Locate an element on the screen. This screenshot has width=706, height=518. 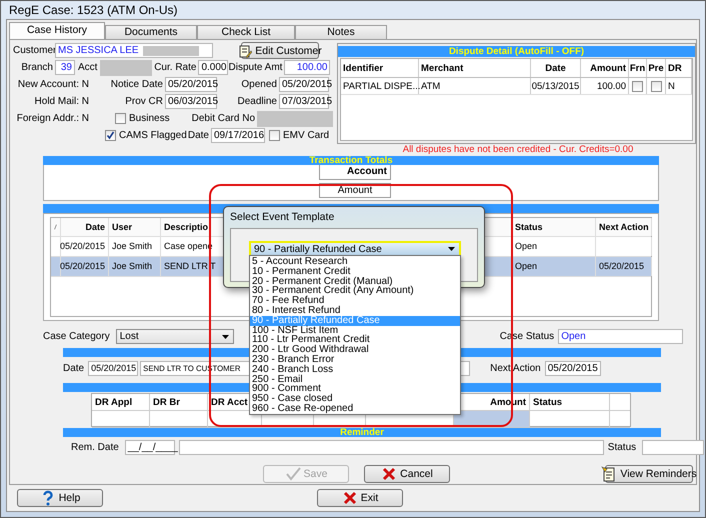
column-header: Amount is located at coordinates (605, 68).